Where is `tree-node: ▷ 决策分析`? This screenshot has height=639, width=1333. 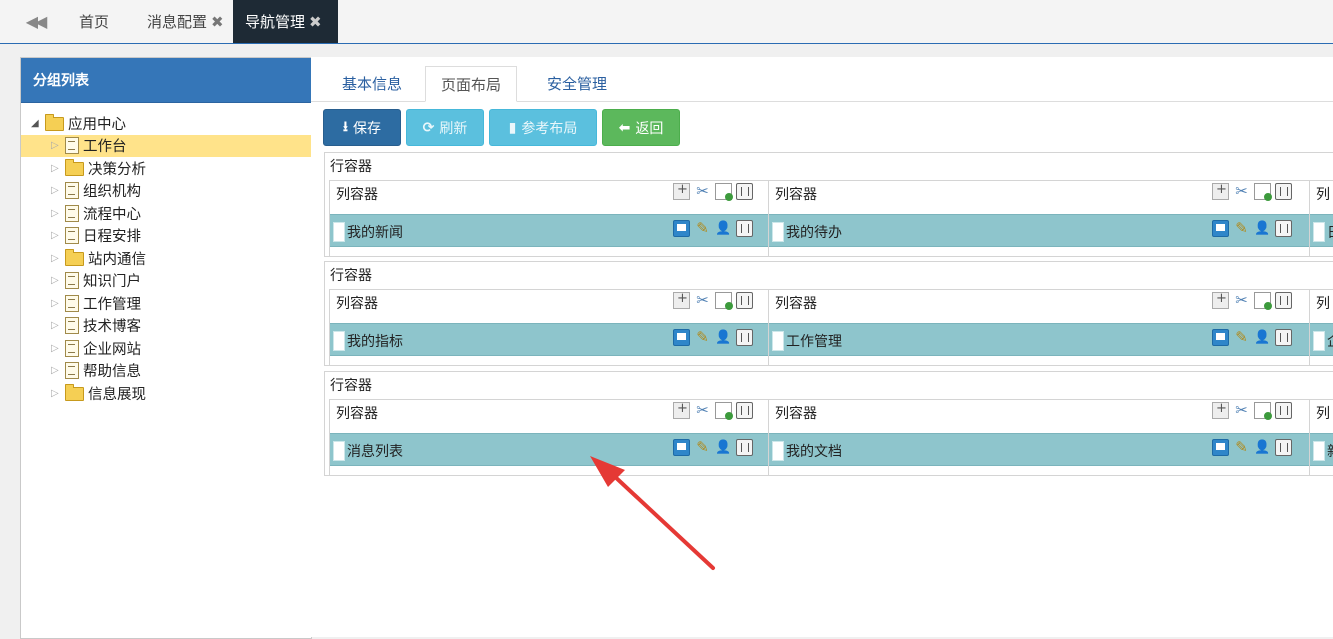
tree-node: ▷ 决策分析 is located at coordinates (166, 168).